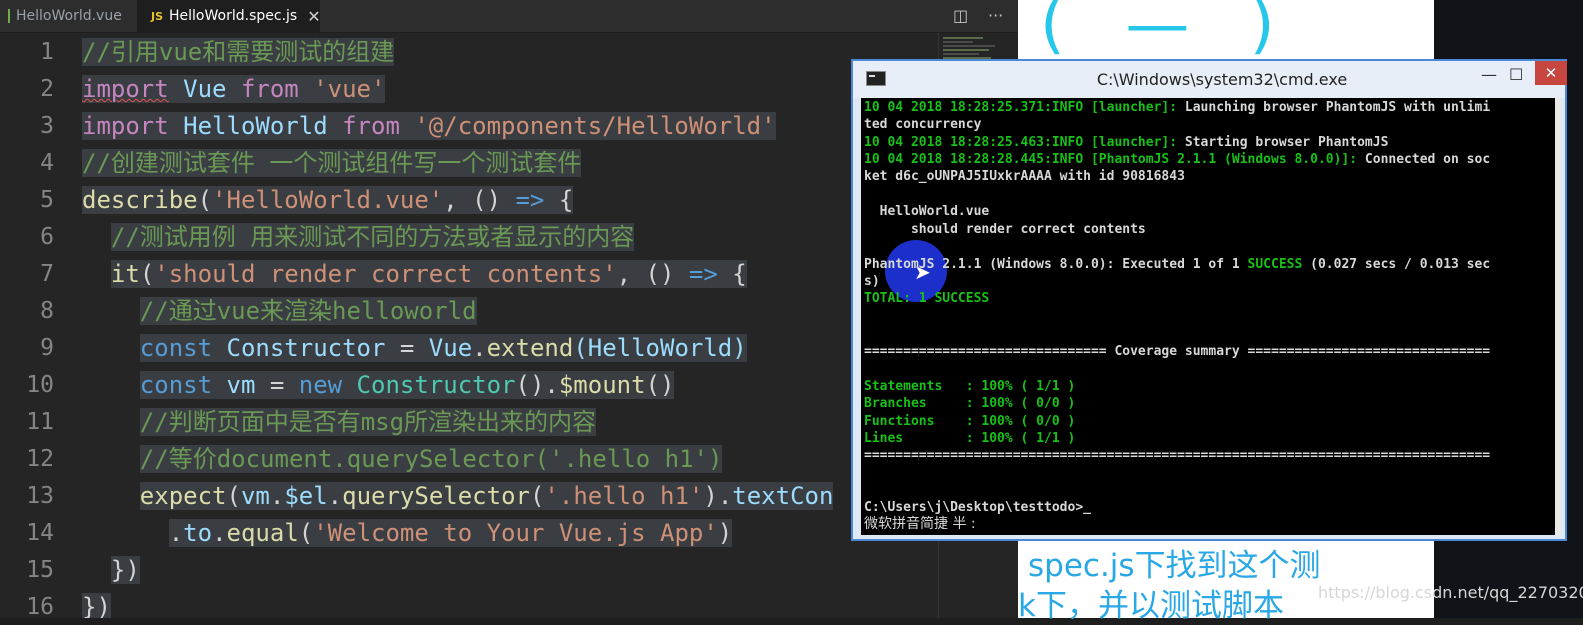  Describe the element at coordinates (40, 385) in the screenshot. I see `line-number: 10` at that location.